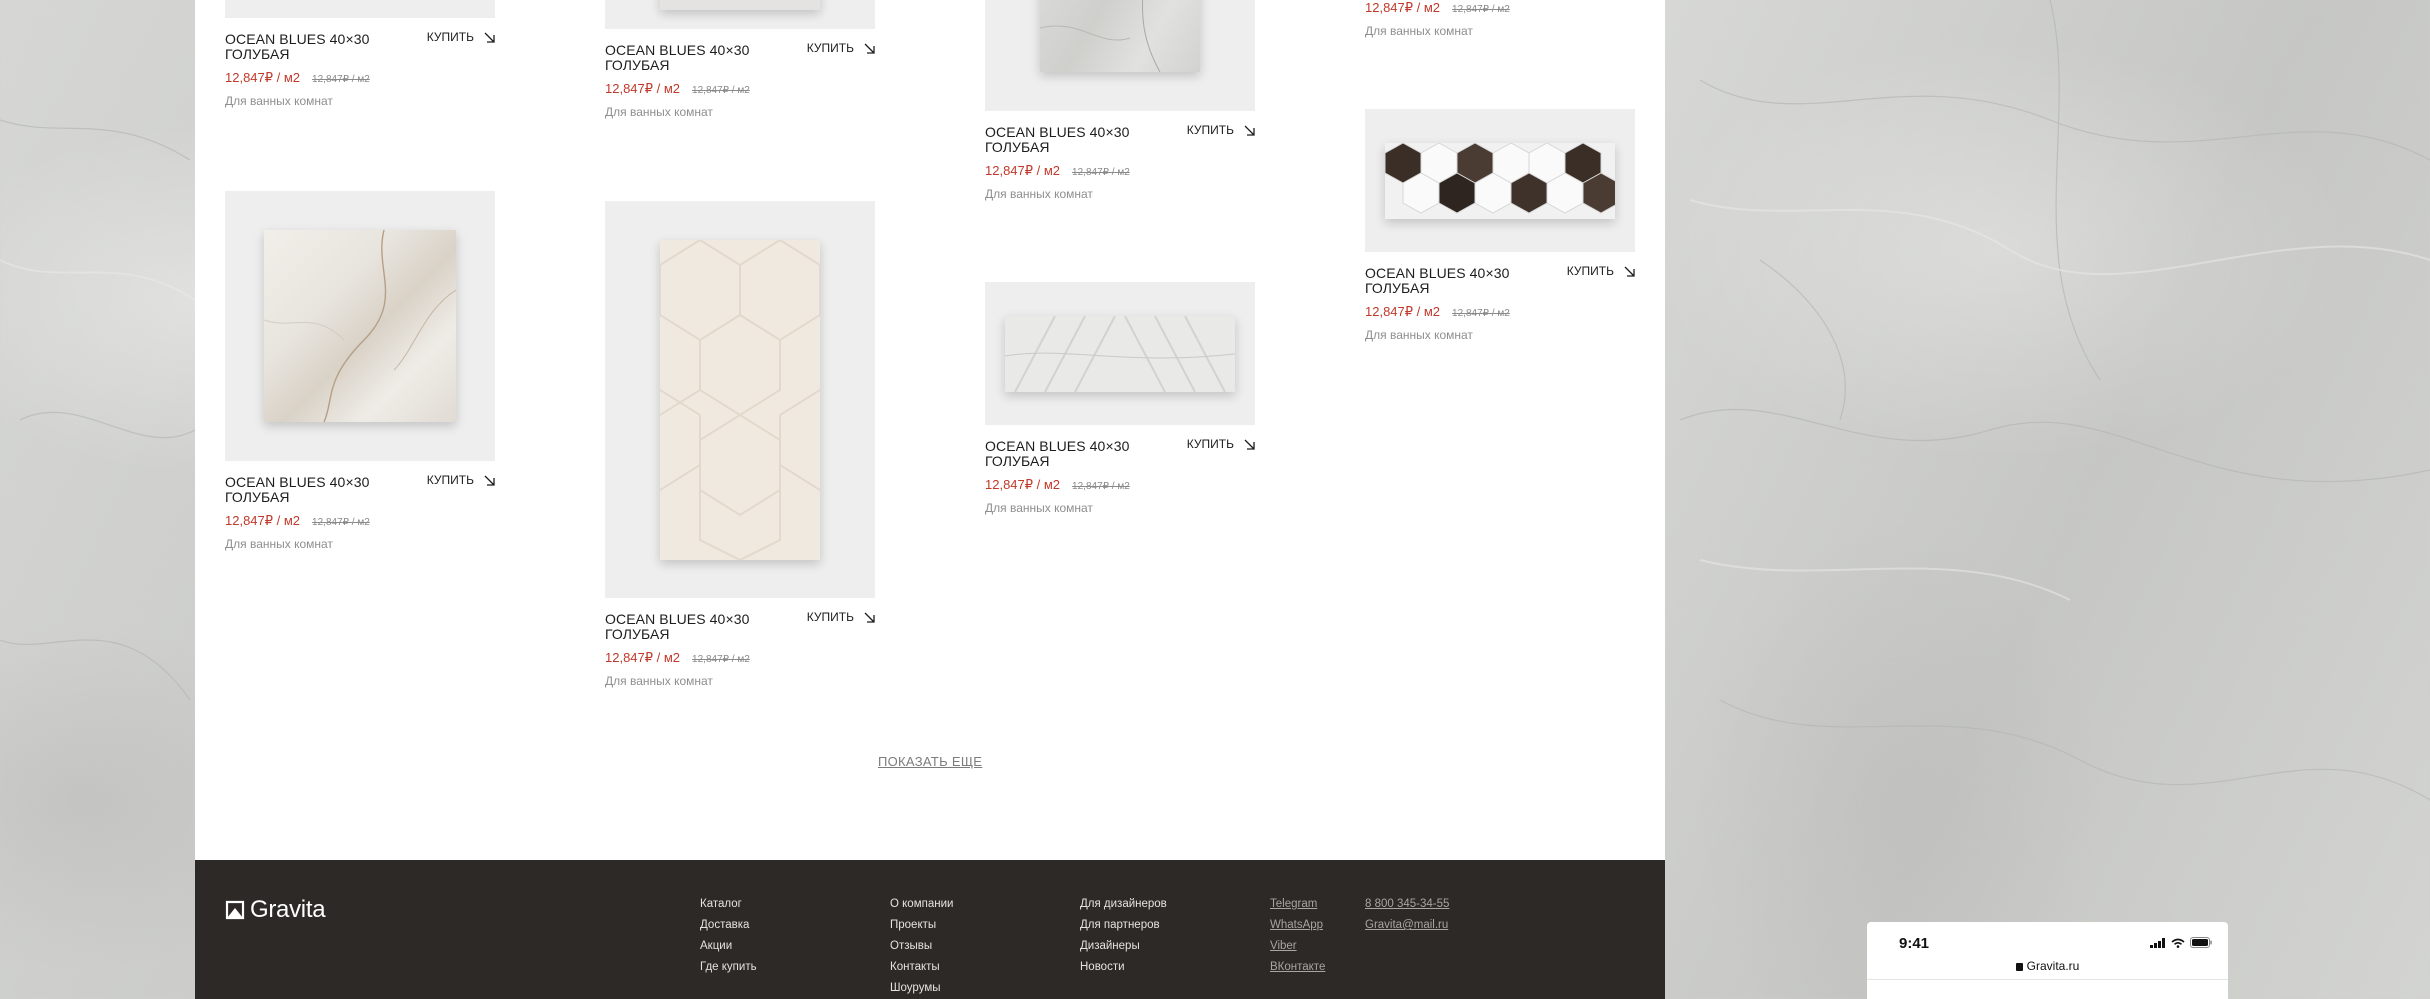 This screenshot has width=2430, height=999. I want to click on signal-icon, so click(2157, 942).